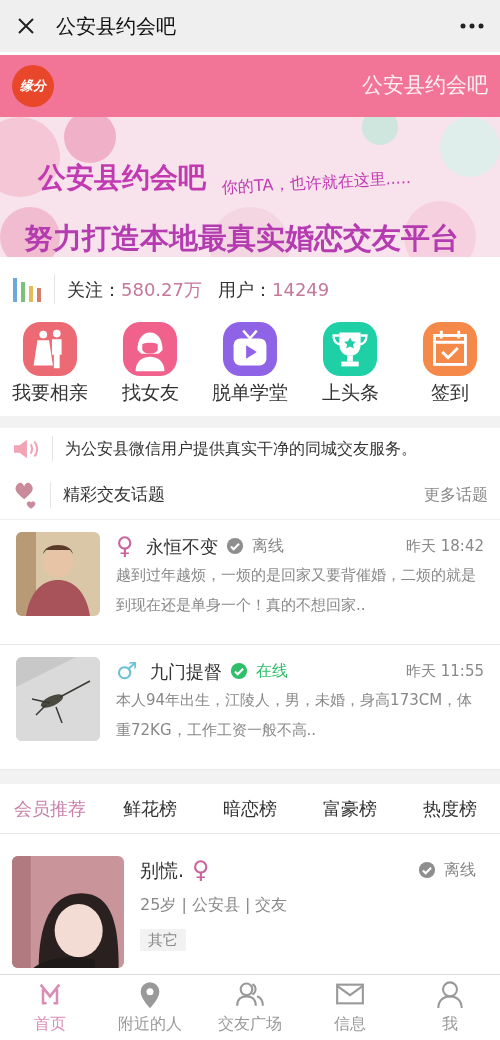 This screenshot has height=1040, width=500. Describe the element at coordinates (445, 671) in the screenshot. I see `post-time: 昨天 11:55` at that location.